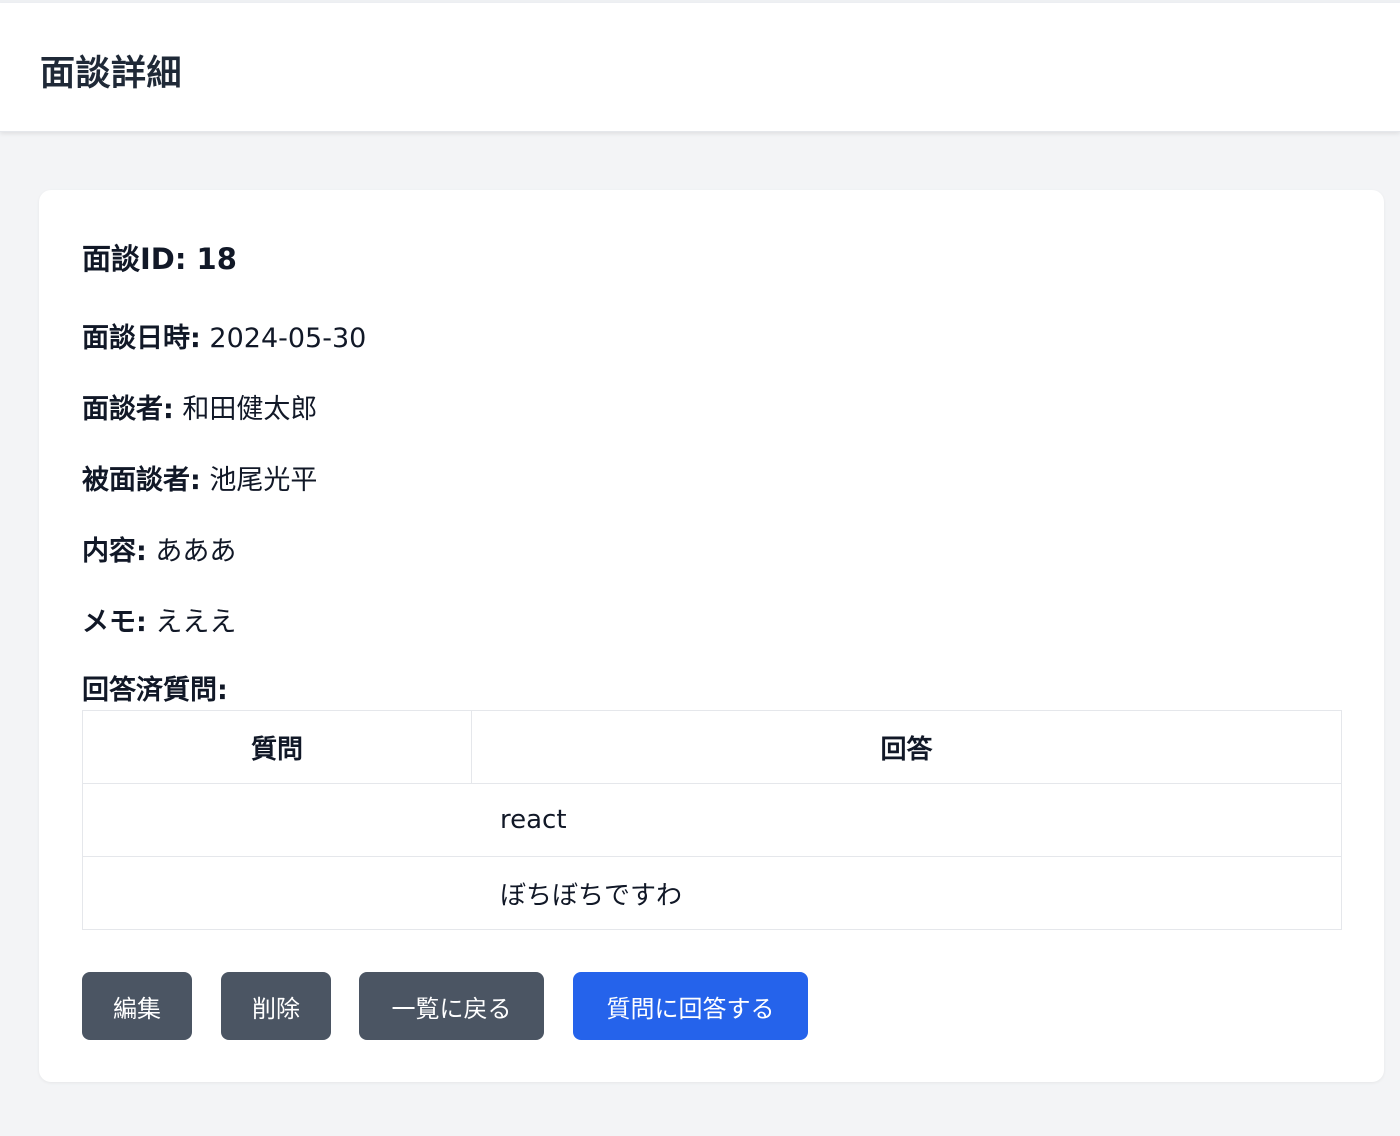 The width and height of the screenshot is (1400, 1136). Describe the element at coordinates (690, 1006) in the screenshot. I see `answer-questions-button: 質問に回答する` at that location.